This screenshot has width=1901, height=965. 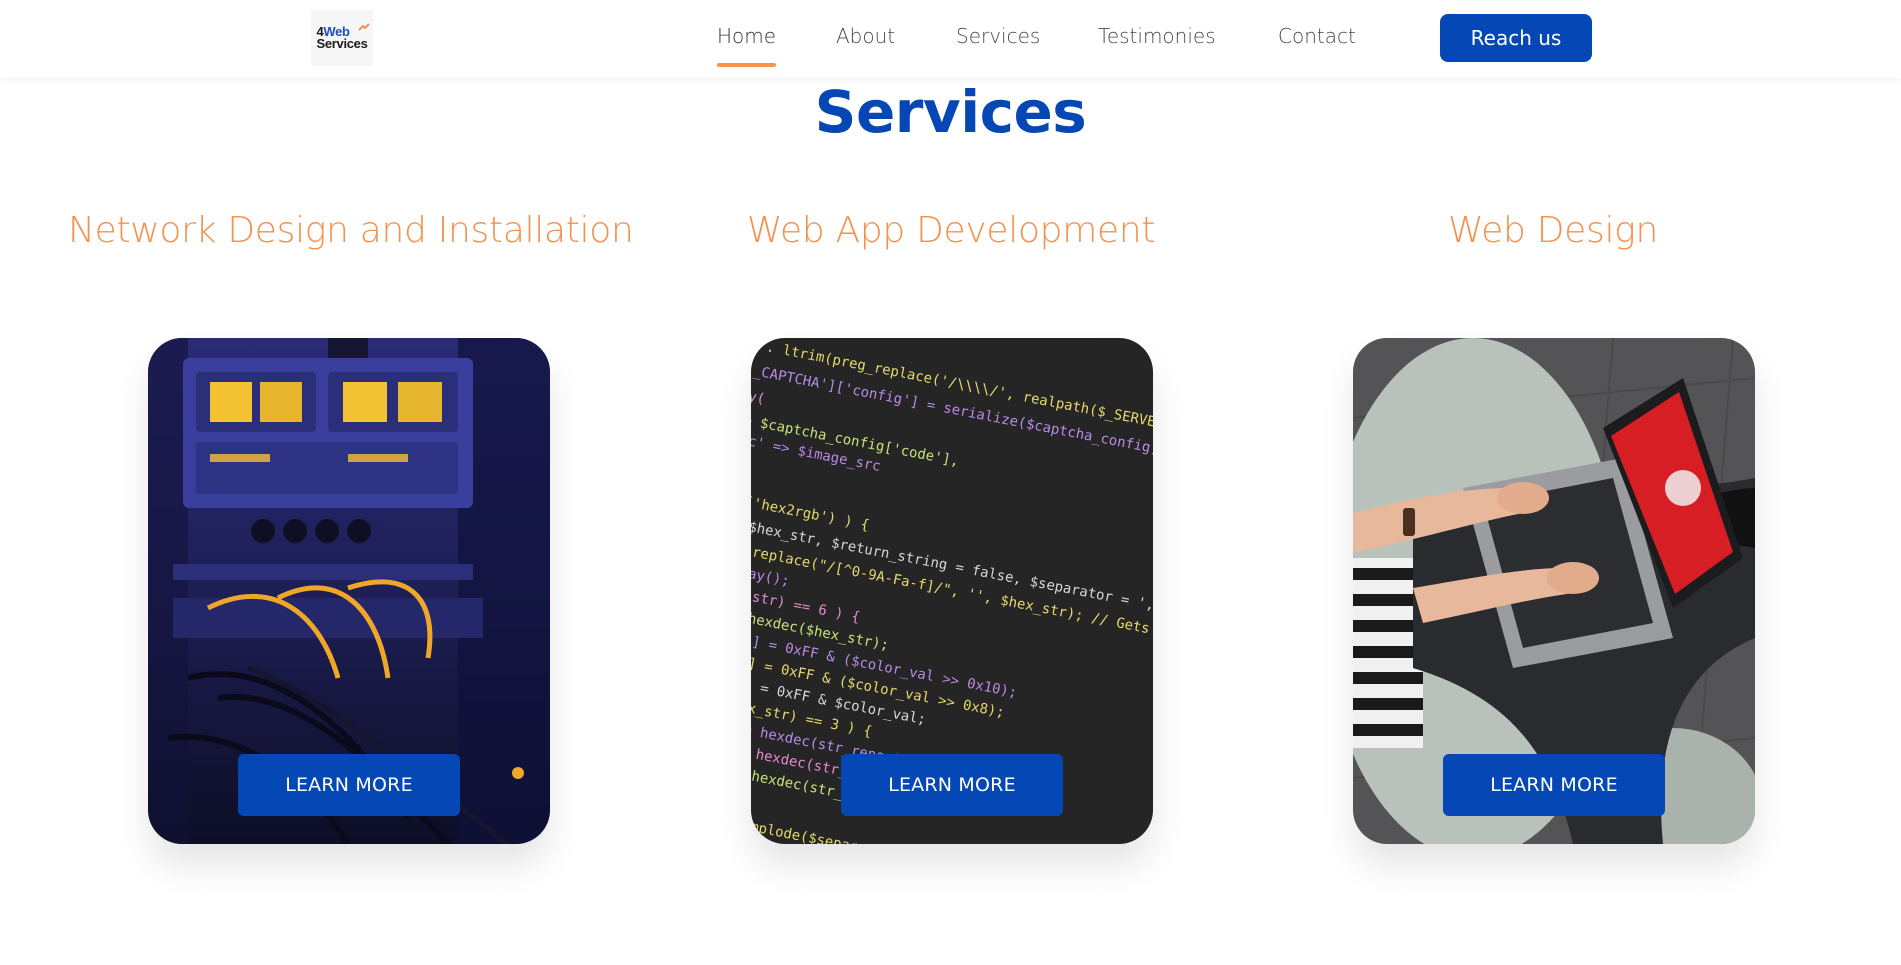 What do you see at coordinates (1553, 230) in the screenshot?
I see `service-title: Web Design` at bounding box center [1553, 230].